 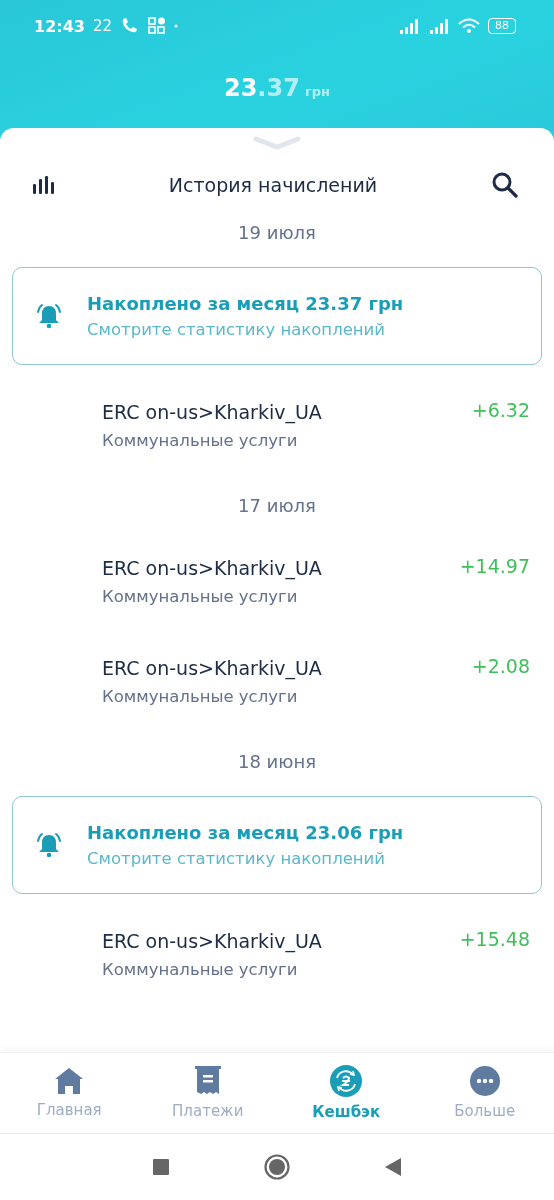 I want to click on cashback-icon, so click(x=346, y=1081).